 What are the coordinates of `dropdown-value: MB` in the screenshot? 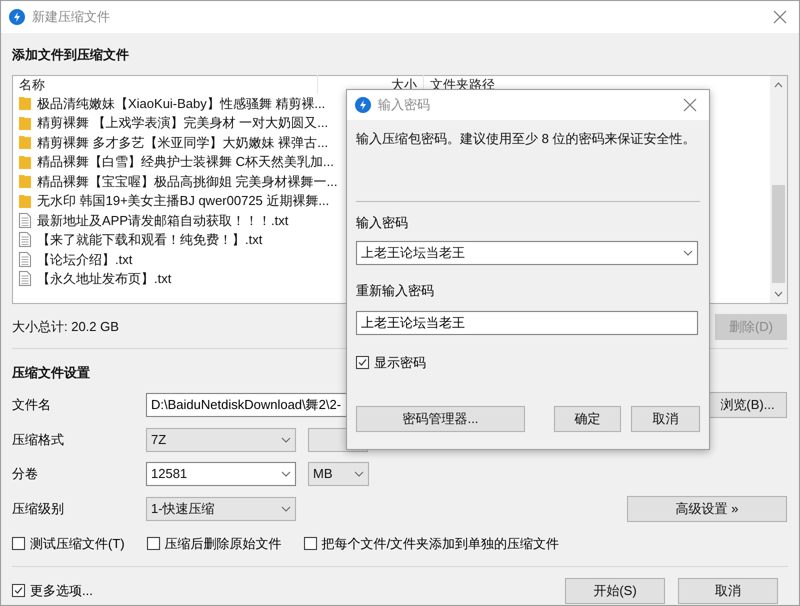 It's located at (322, 474).